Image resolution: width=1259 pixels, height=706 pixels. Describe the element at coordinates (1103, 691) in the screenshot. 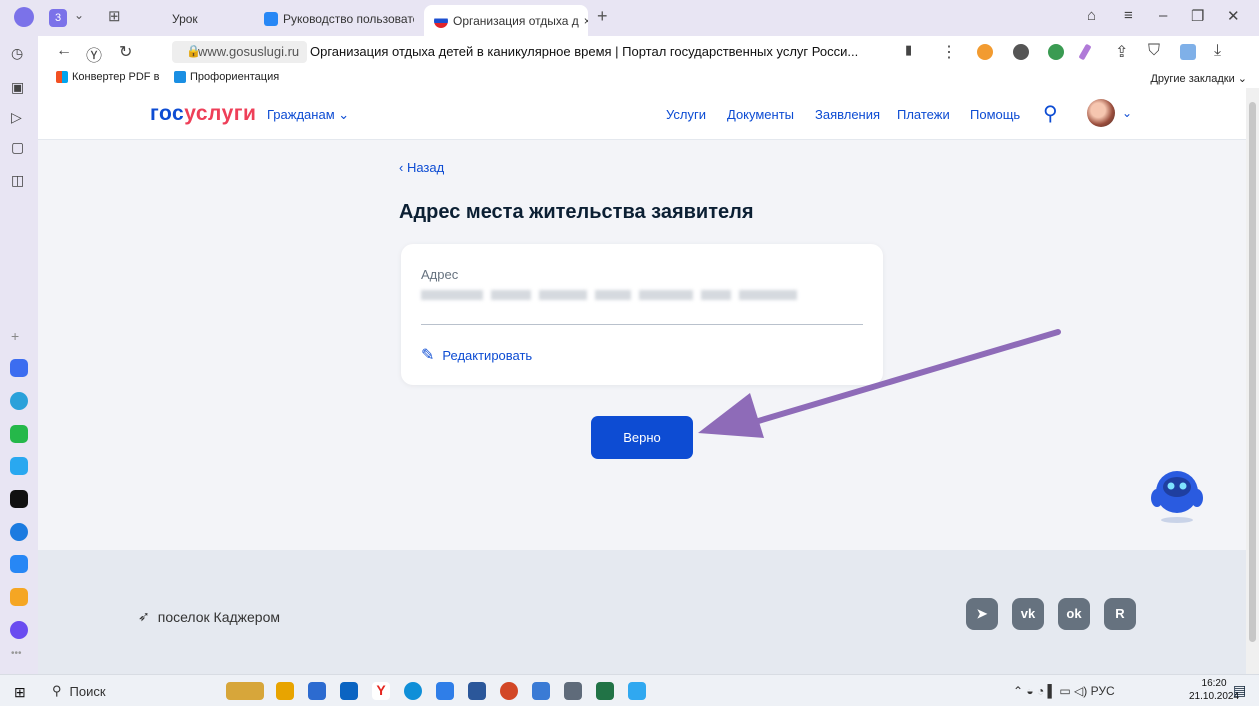

I see `language-indicator: РУС` at that location.